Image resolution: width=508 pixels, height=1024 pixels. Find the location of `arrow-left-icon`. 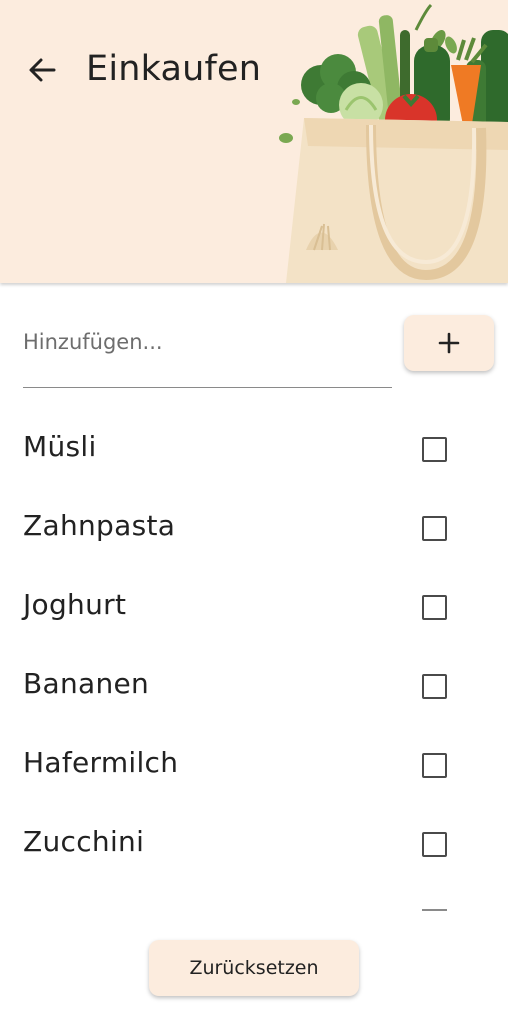

arrow-left-icon is located at coordinates (42, 70).